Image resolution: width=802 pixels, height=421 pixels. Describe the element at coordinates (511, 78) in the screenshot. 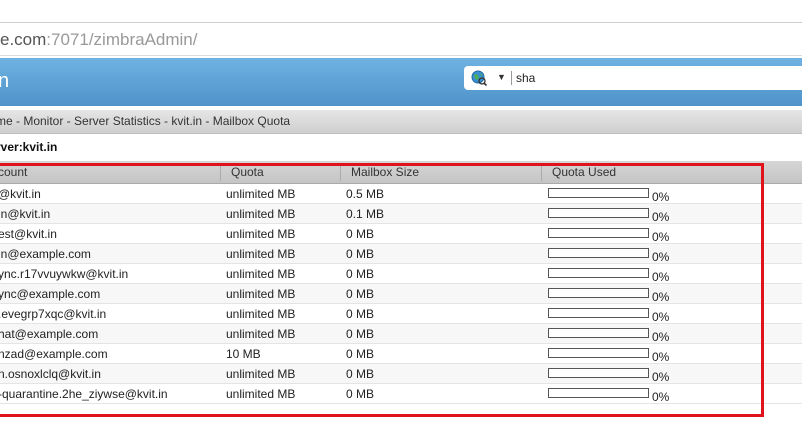

I see `search-divider` at that location.